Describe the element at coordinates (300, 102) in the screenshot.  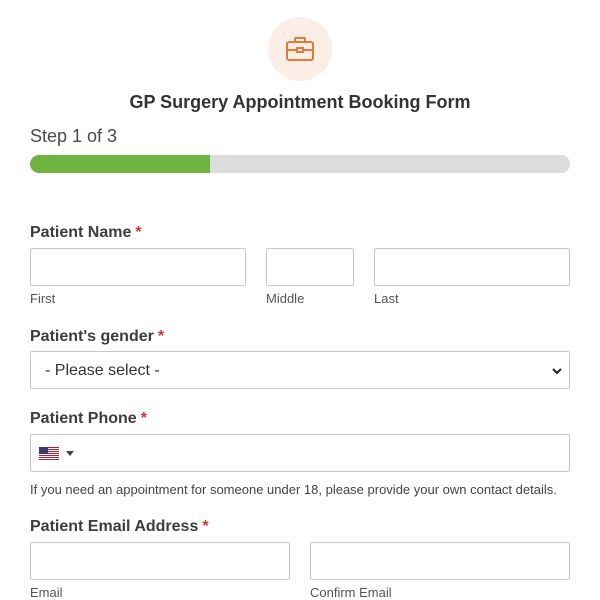
I see `form-title: GP Surgery Appointment Booking Form` at that location.